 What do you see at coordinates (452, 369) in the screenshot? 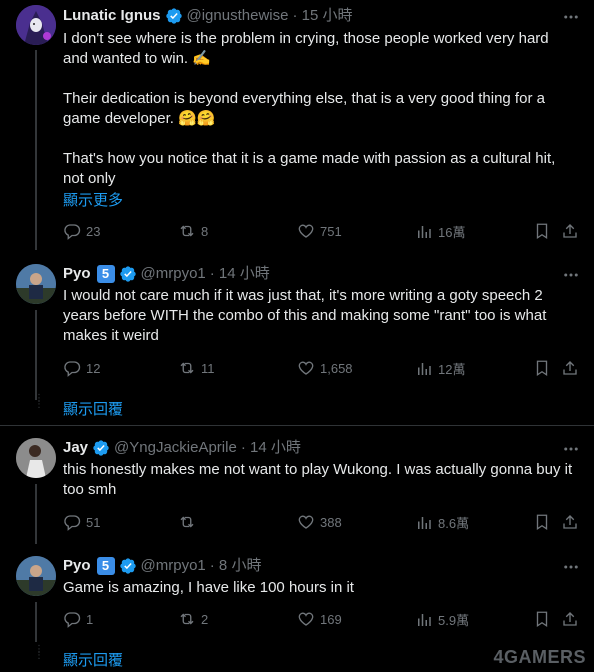
I see `view-count: 12萬` at bounding box center [452, 369].